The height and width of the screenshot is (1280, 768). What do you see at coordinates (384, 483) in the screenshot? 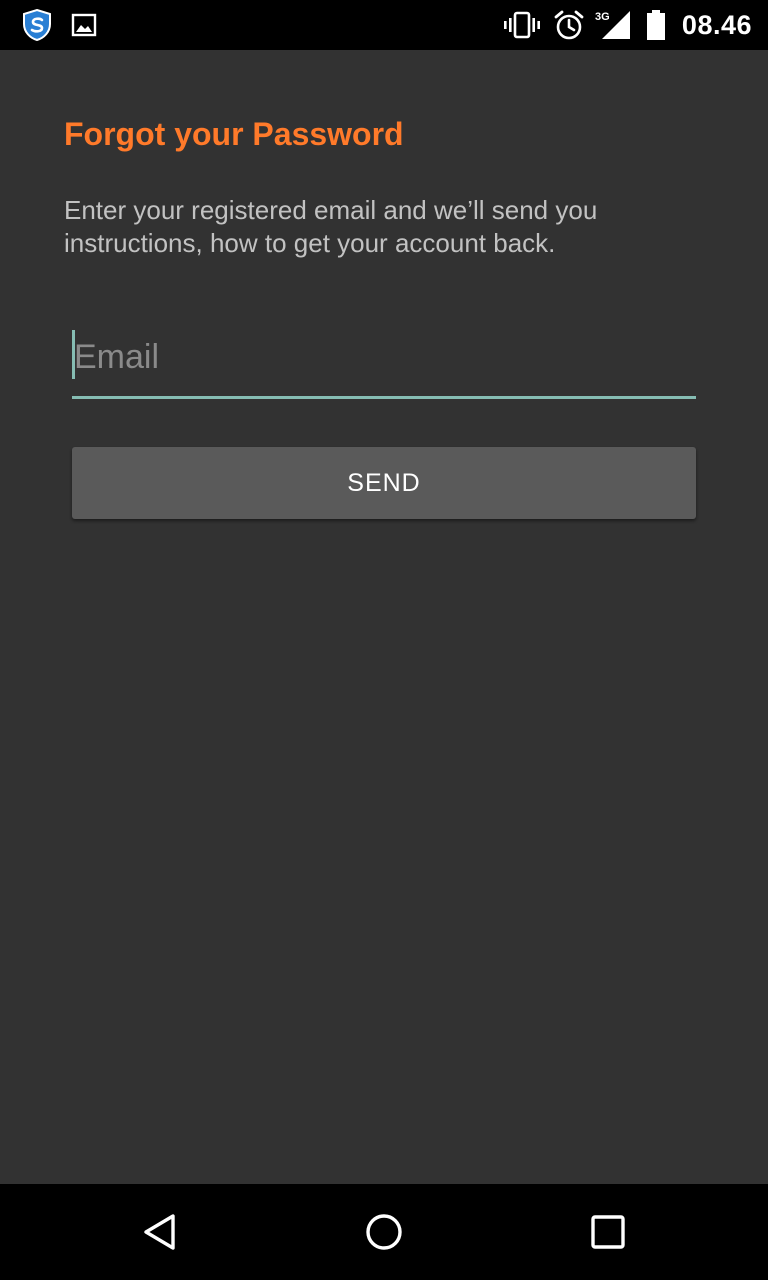
I see `send-button: SEND` at bounding box center [384, 483].